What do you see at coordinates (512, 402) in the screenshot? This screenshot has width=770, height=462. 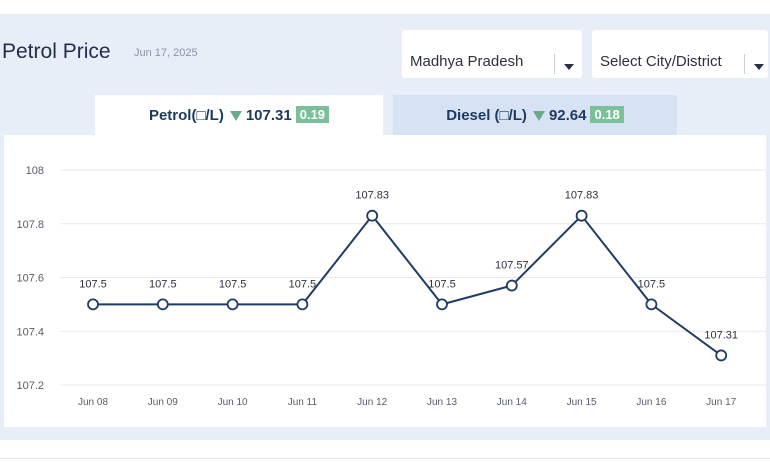 I see `x-tick-label: Jun 14` at bounding box center [512, 402].